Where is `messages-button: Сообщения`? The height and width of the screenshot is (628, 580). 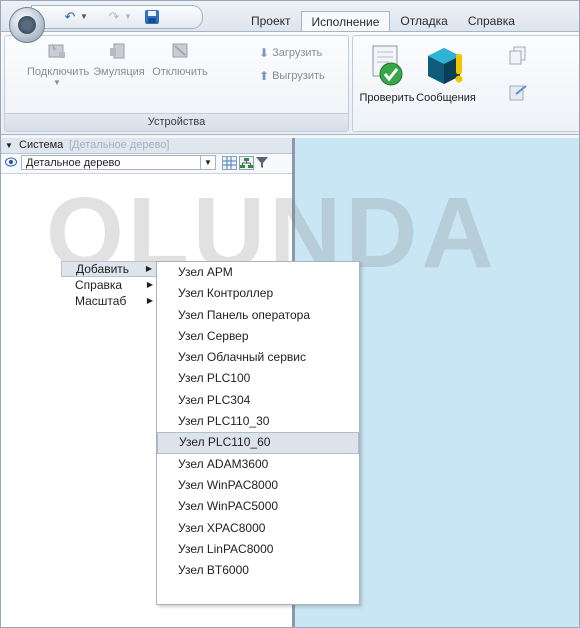
messages-button: Сообщения is located at coordinates (446, 74).